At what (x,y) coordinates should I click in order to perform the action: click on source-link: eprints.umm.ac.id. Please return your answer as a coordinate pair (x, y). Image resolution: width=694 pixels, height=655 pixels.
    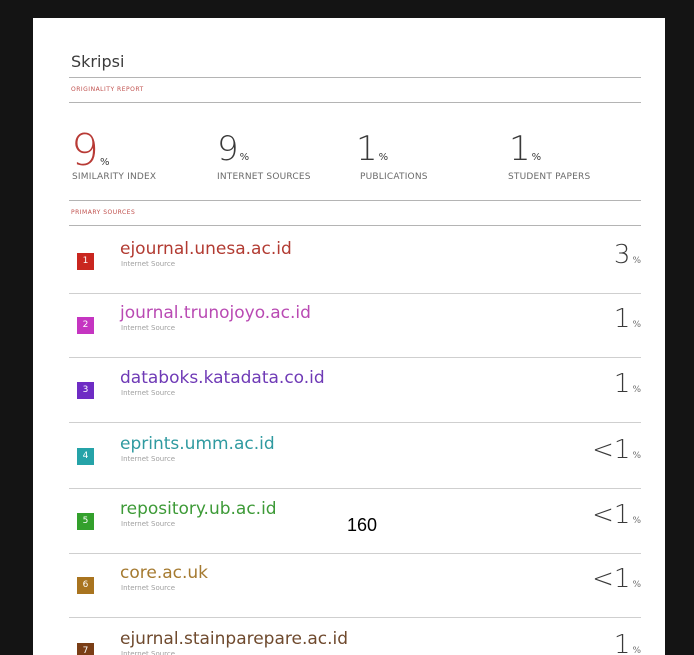
    Looking at the image, I should click on (197, 444).